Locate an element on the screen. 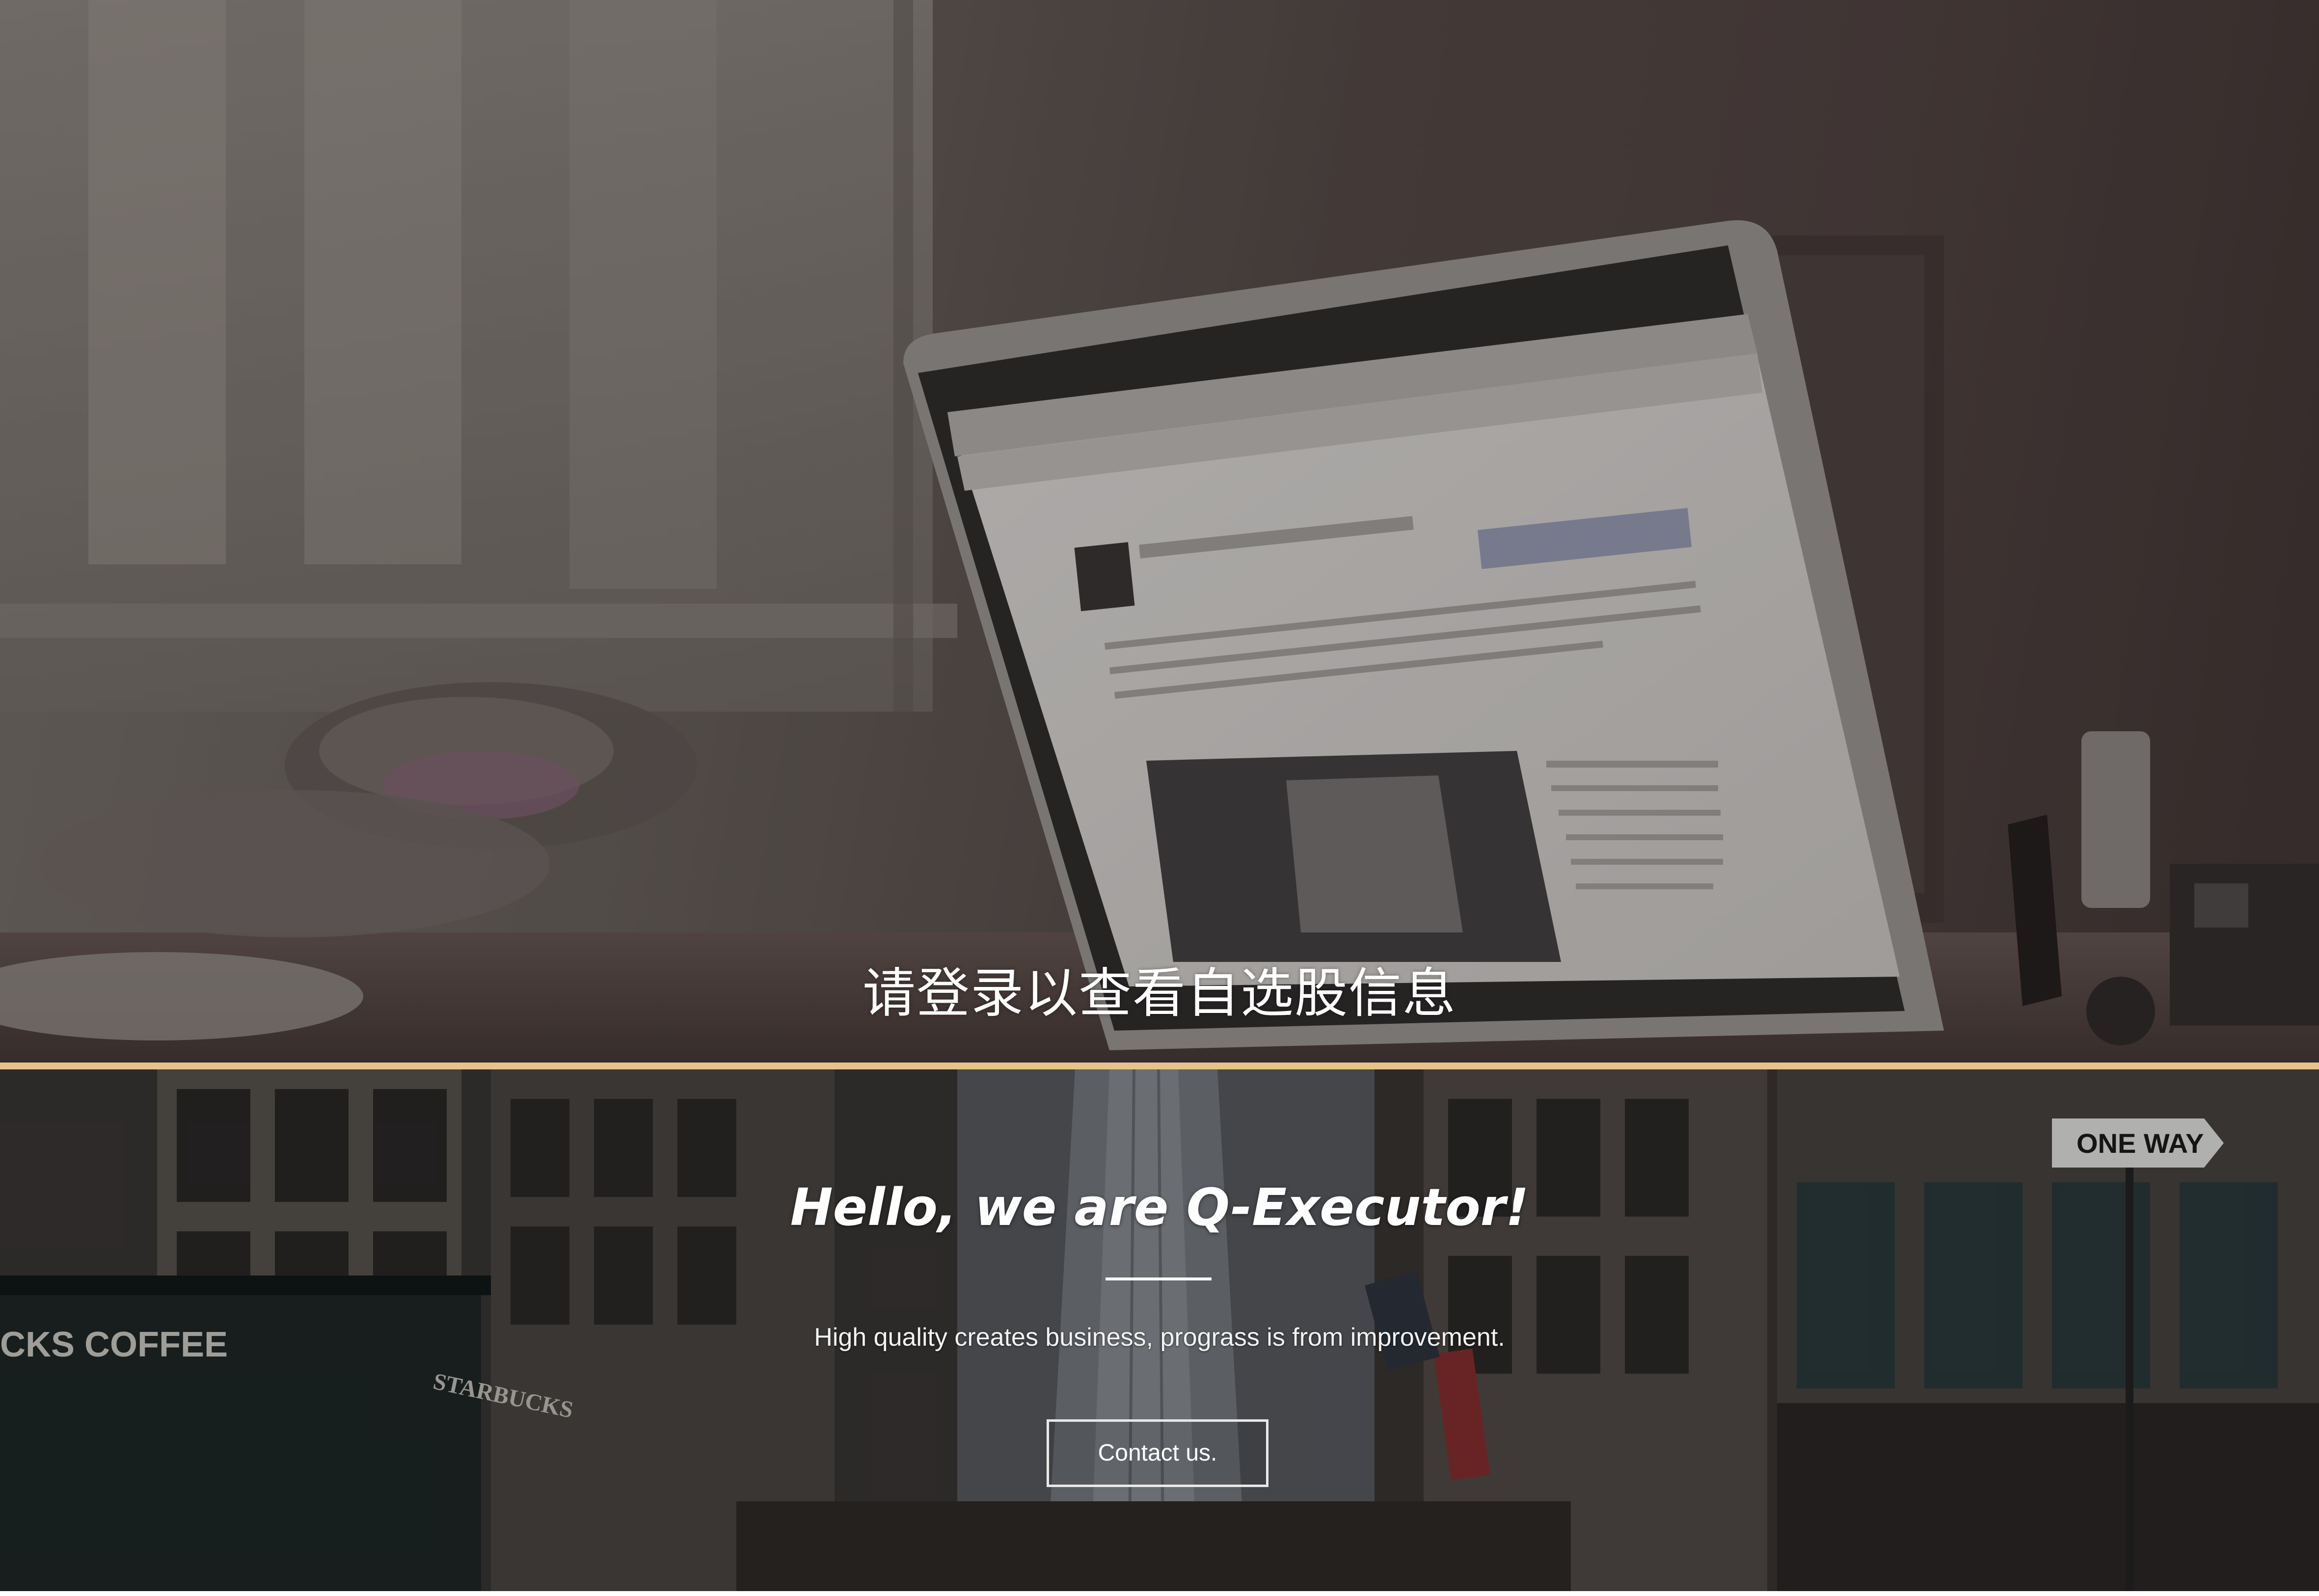 The width and height of the screenshot is (2319, 1596). hero-heading: Hello, we are Q-Executor! is located at coordinates (1160, 1207).